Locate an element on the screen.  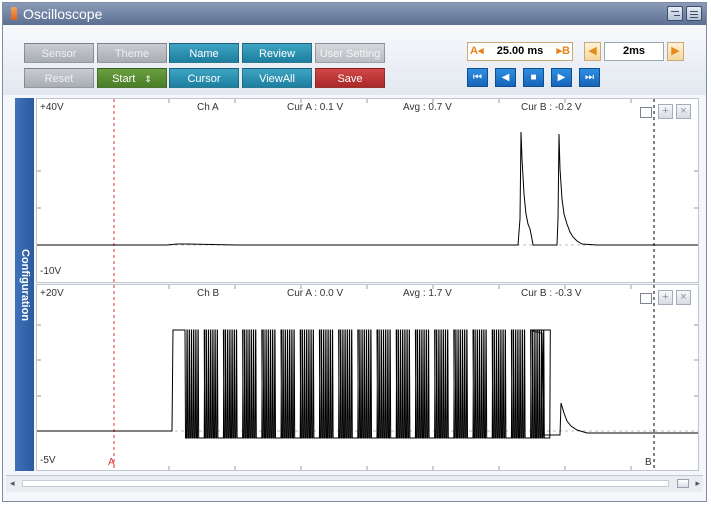
start-button: Start ⇕ is located at coordinates (132, 78).